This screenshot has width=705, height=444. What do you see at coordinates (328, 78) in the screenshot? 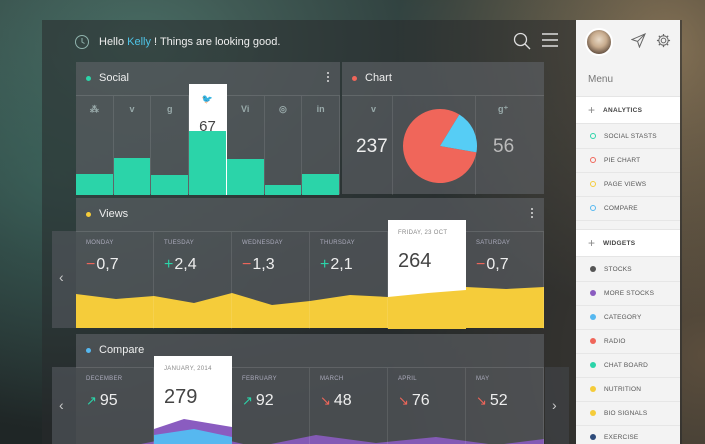
I see `social-options-icon` at bounding box center [328, 78].